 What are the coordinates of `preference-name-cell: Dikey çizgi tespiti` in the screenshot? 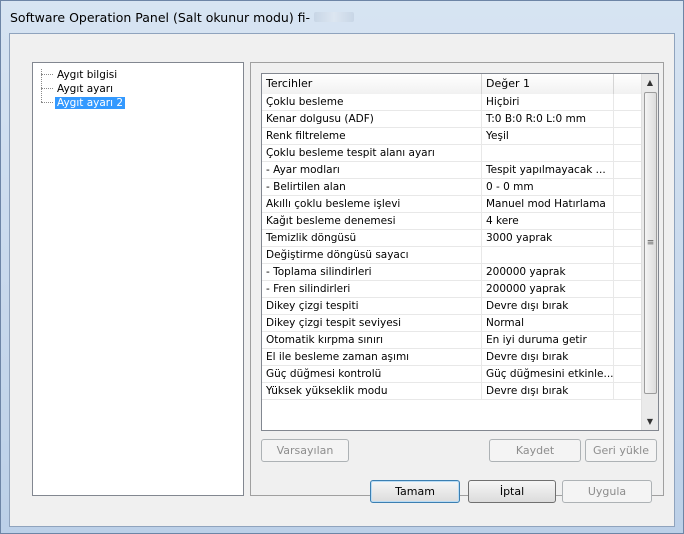 It's located at (372, 306).